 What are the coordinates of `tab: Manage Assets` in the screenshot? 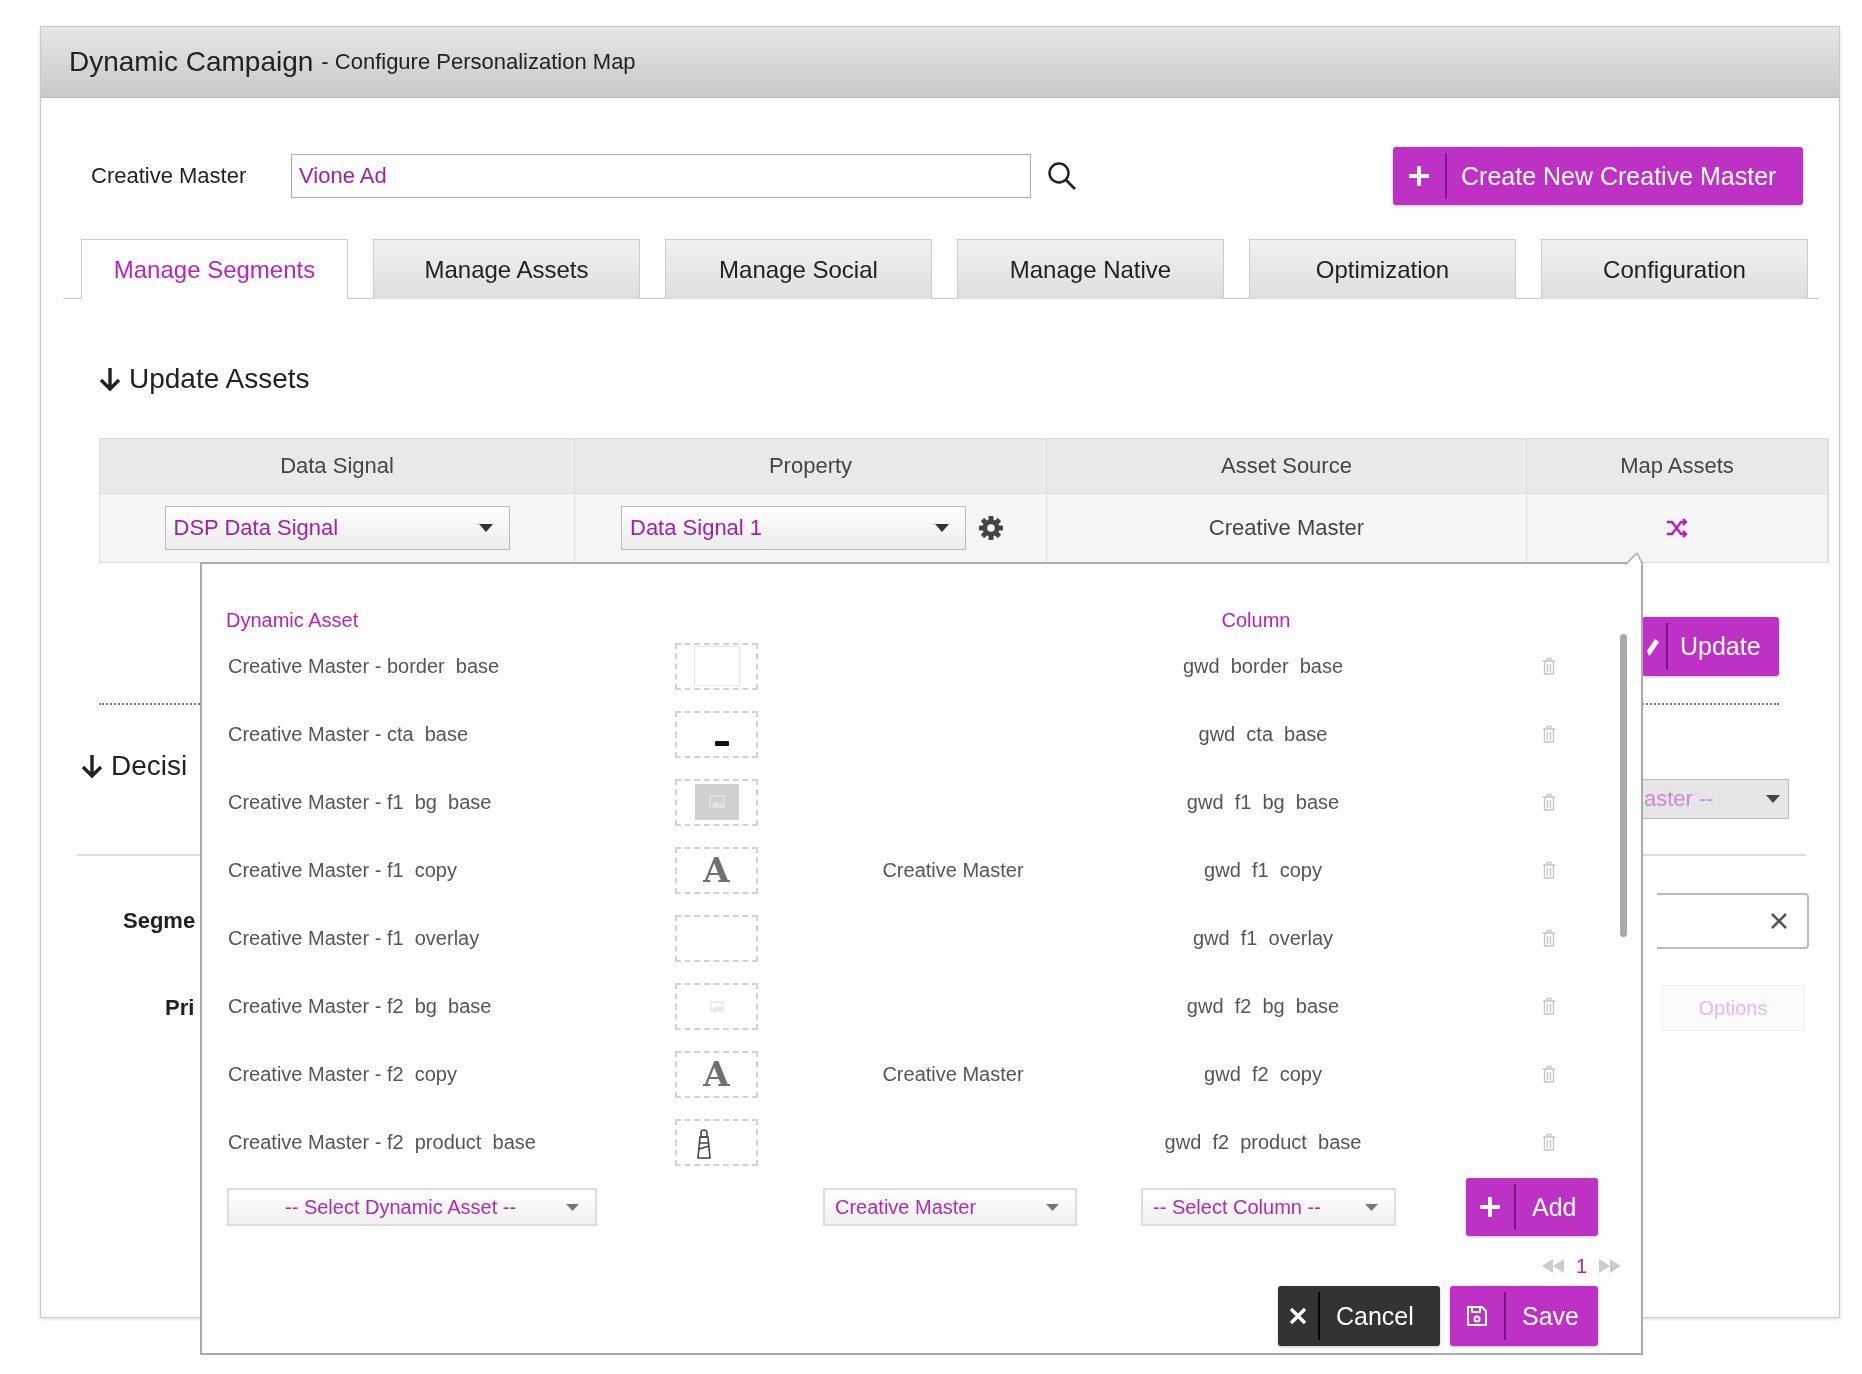 It's located at (506, 269).